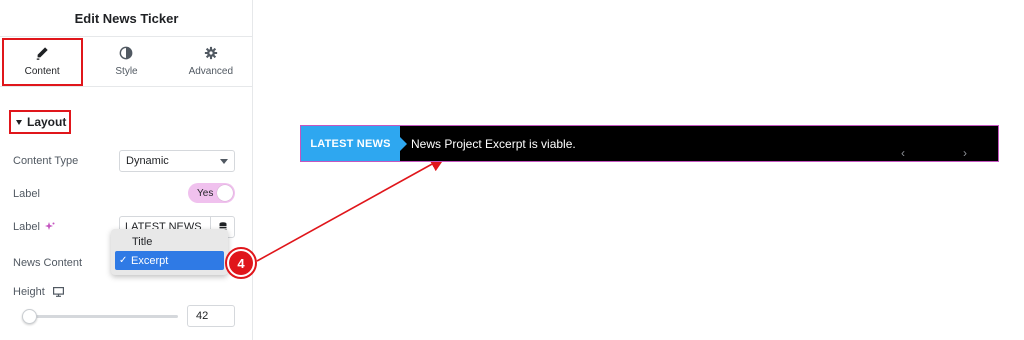 The height and width of the screenshot is (340, 1024). What do you see at coordinates (26, 227) in the screenshot?
I see `label-text-label: Label` at bounding box center [26, 227].